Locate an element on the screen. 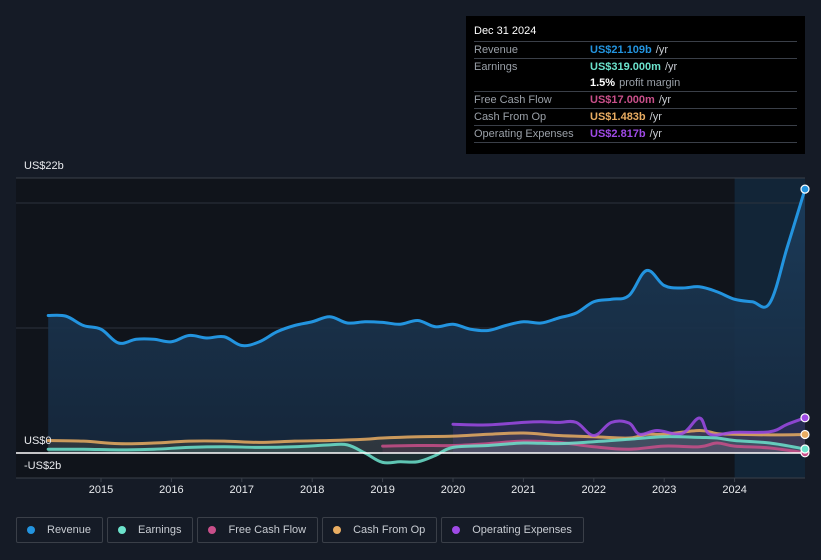  tooltip-row-opex: Operating Expenses US$2.817b /yr is located at coordinates (635, 134).